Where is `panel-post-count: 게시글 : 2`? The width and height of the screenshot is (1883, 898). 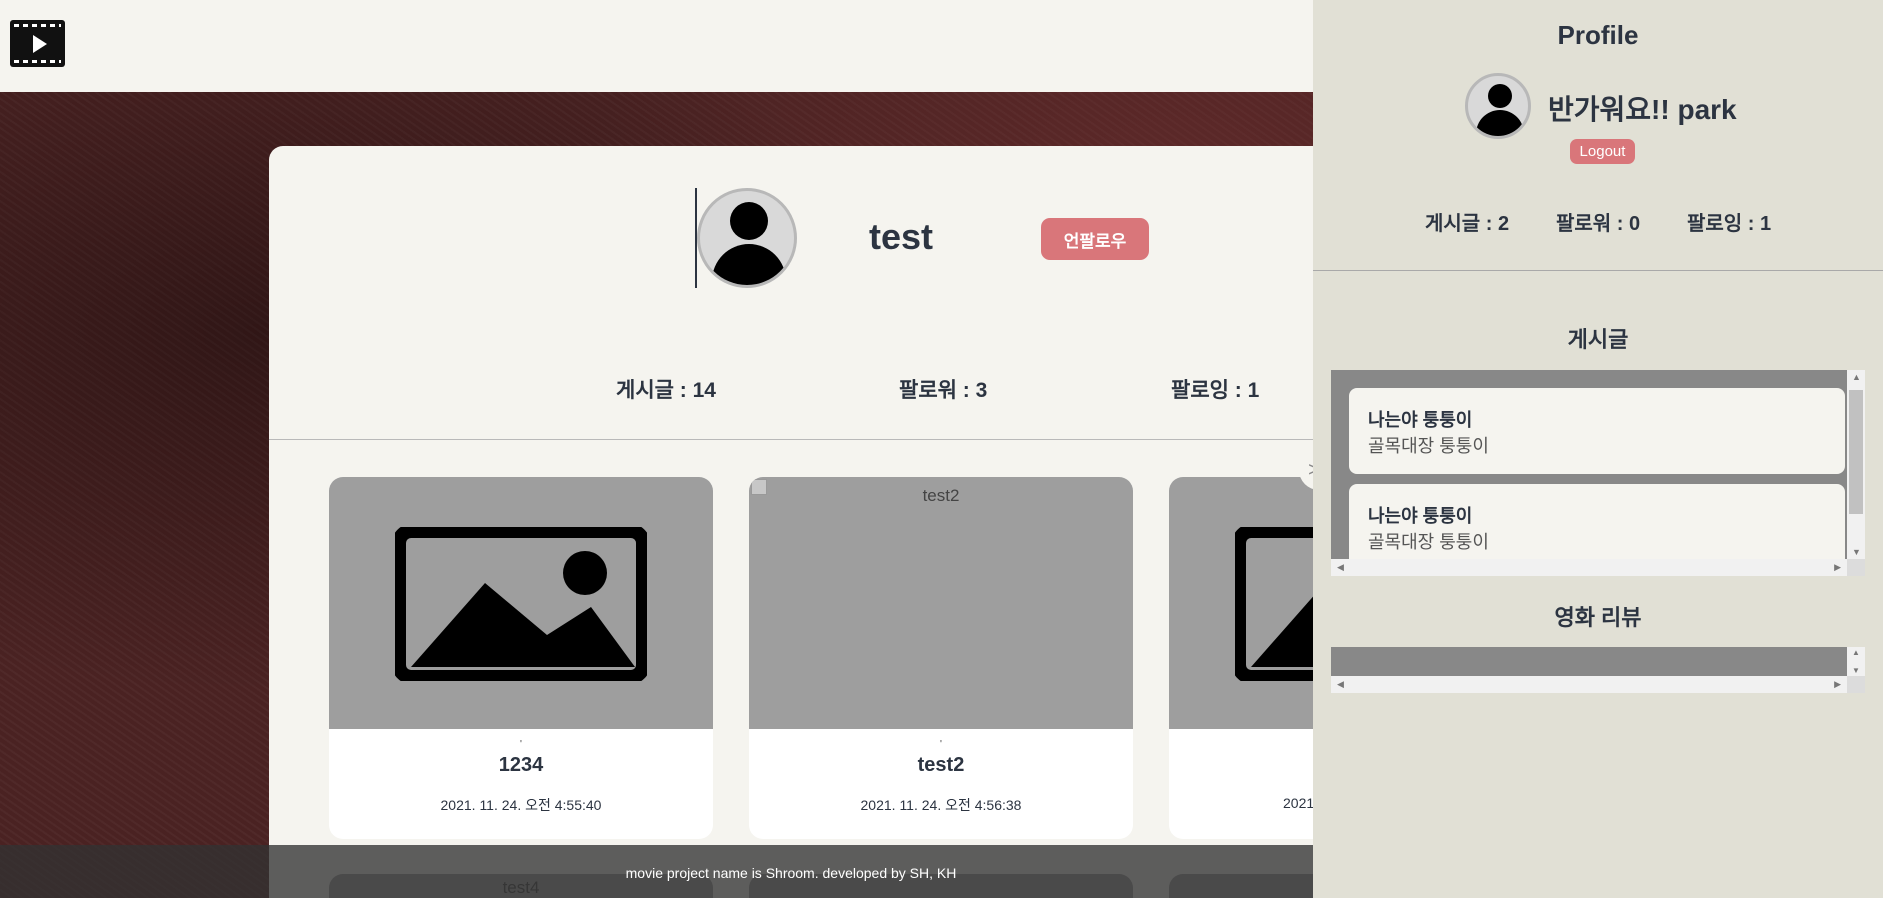 panel-post-count: 게시글 : 2 is located at coordinates (1467, 224).